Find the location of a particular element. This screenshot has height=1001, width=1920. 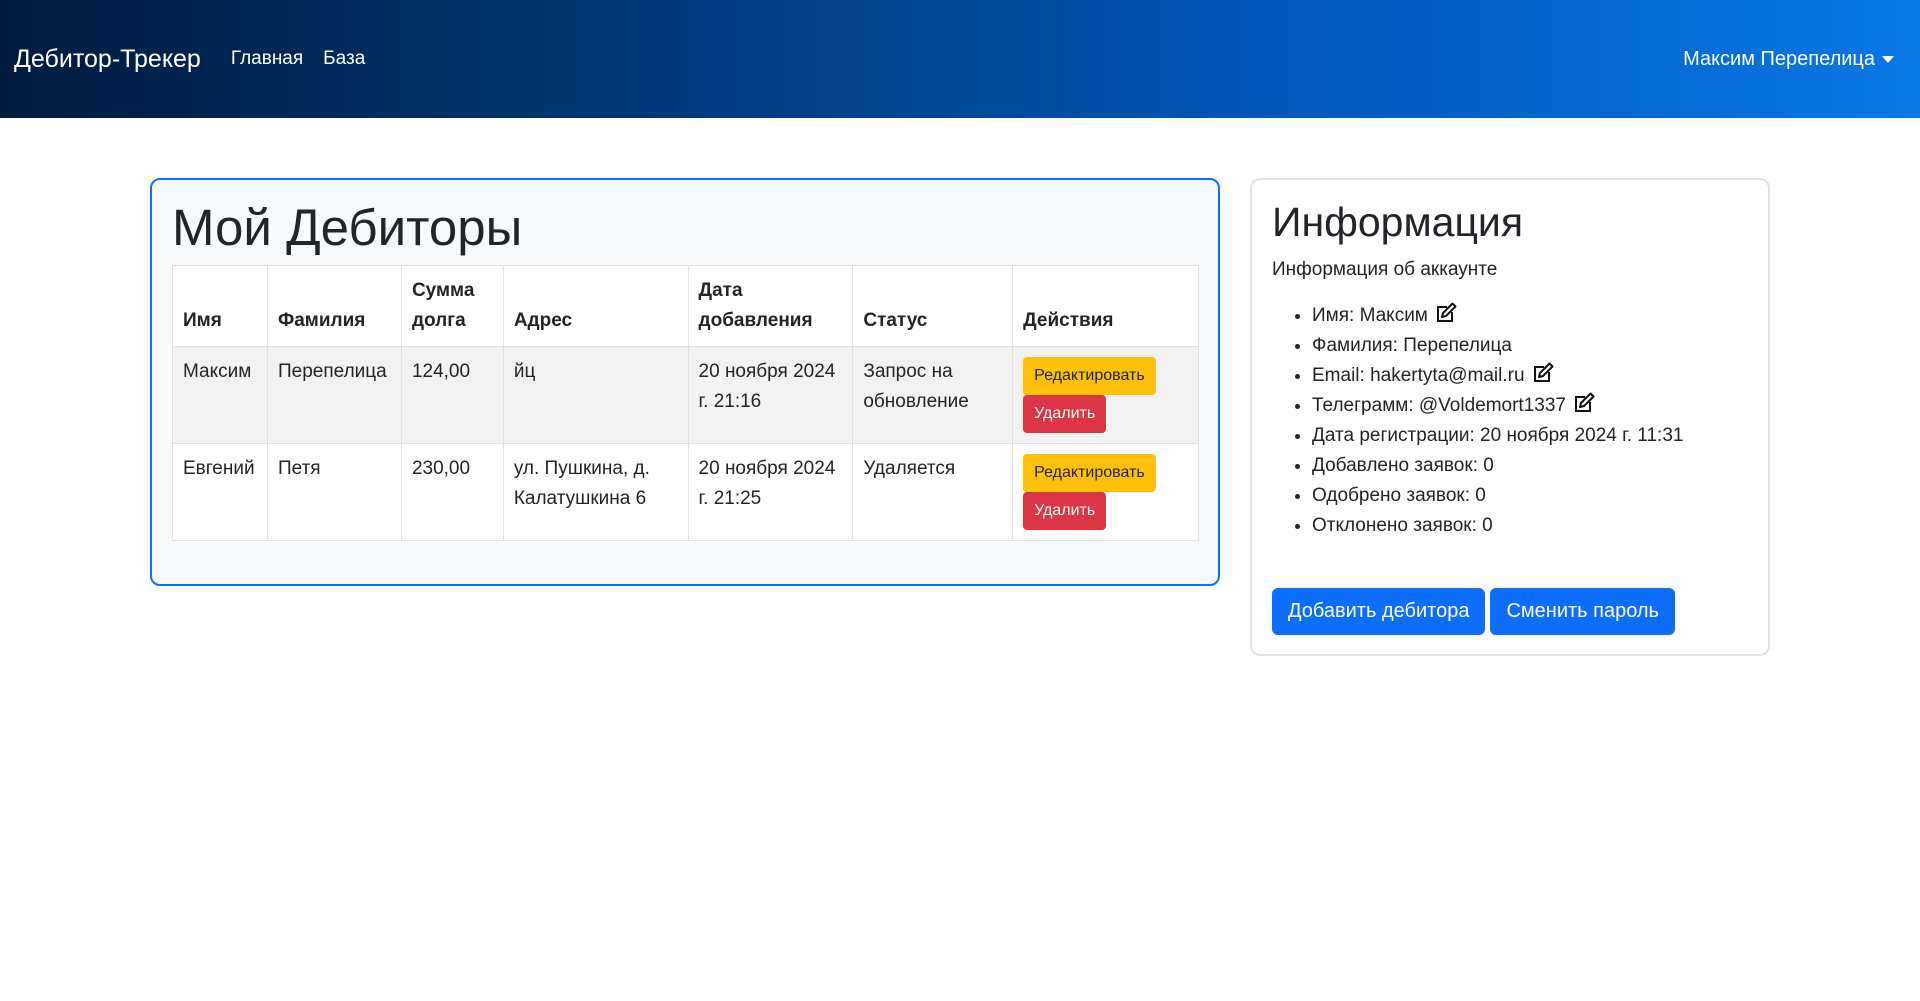

user-name: Максим Перепелица is located at coordinates (1779, 58).